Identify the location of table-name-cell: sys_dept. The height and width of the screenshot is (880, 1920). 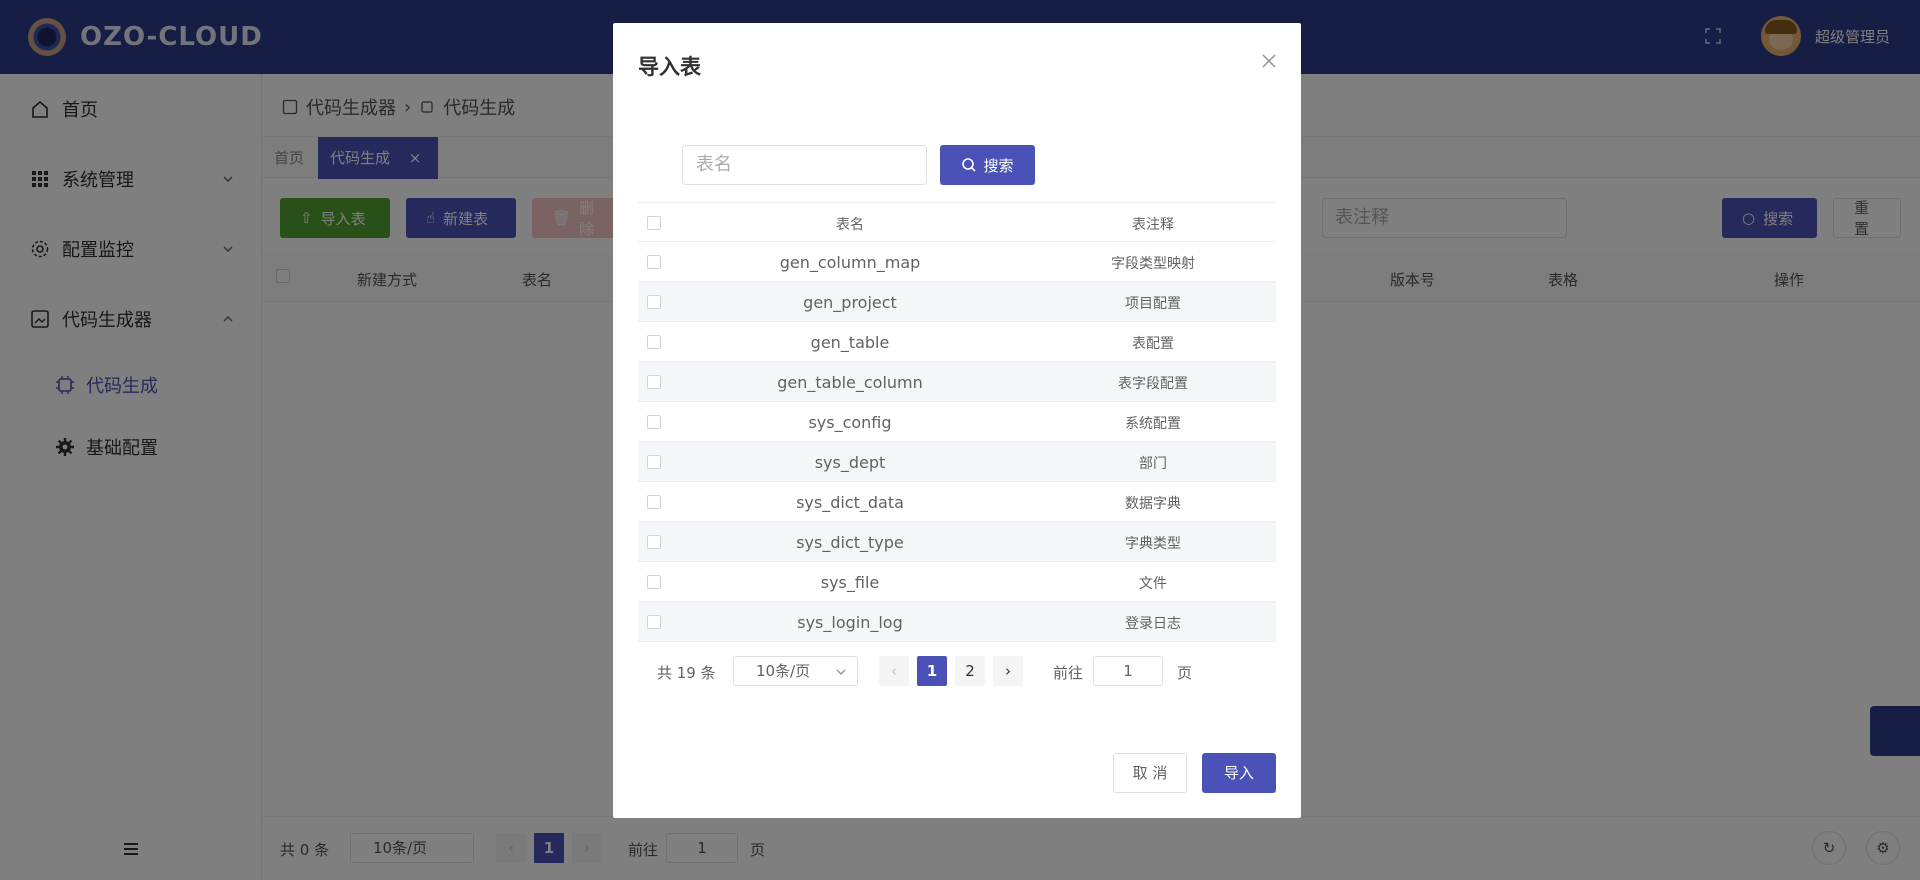
(850, 462).